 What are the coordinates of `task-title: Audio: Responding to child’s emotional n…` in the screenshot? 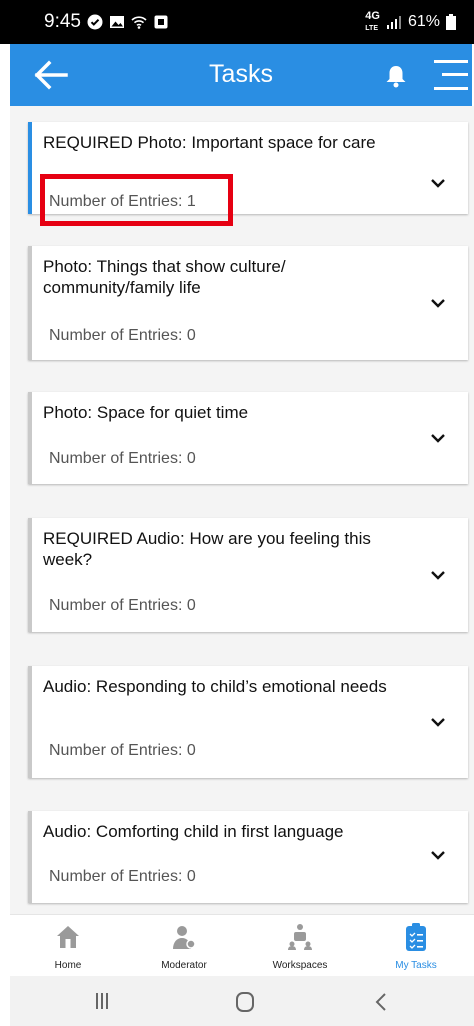 It's located at (215, 686).